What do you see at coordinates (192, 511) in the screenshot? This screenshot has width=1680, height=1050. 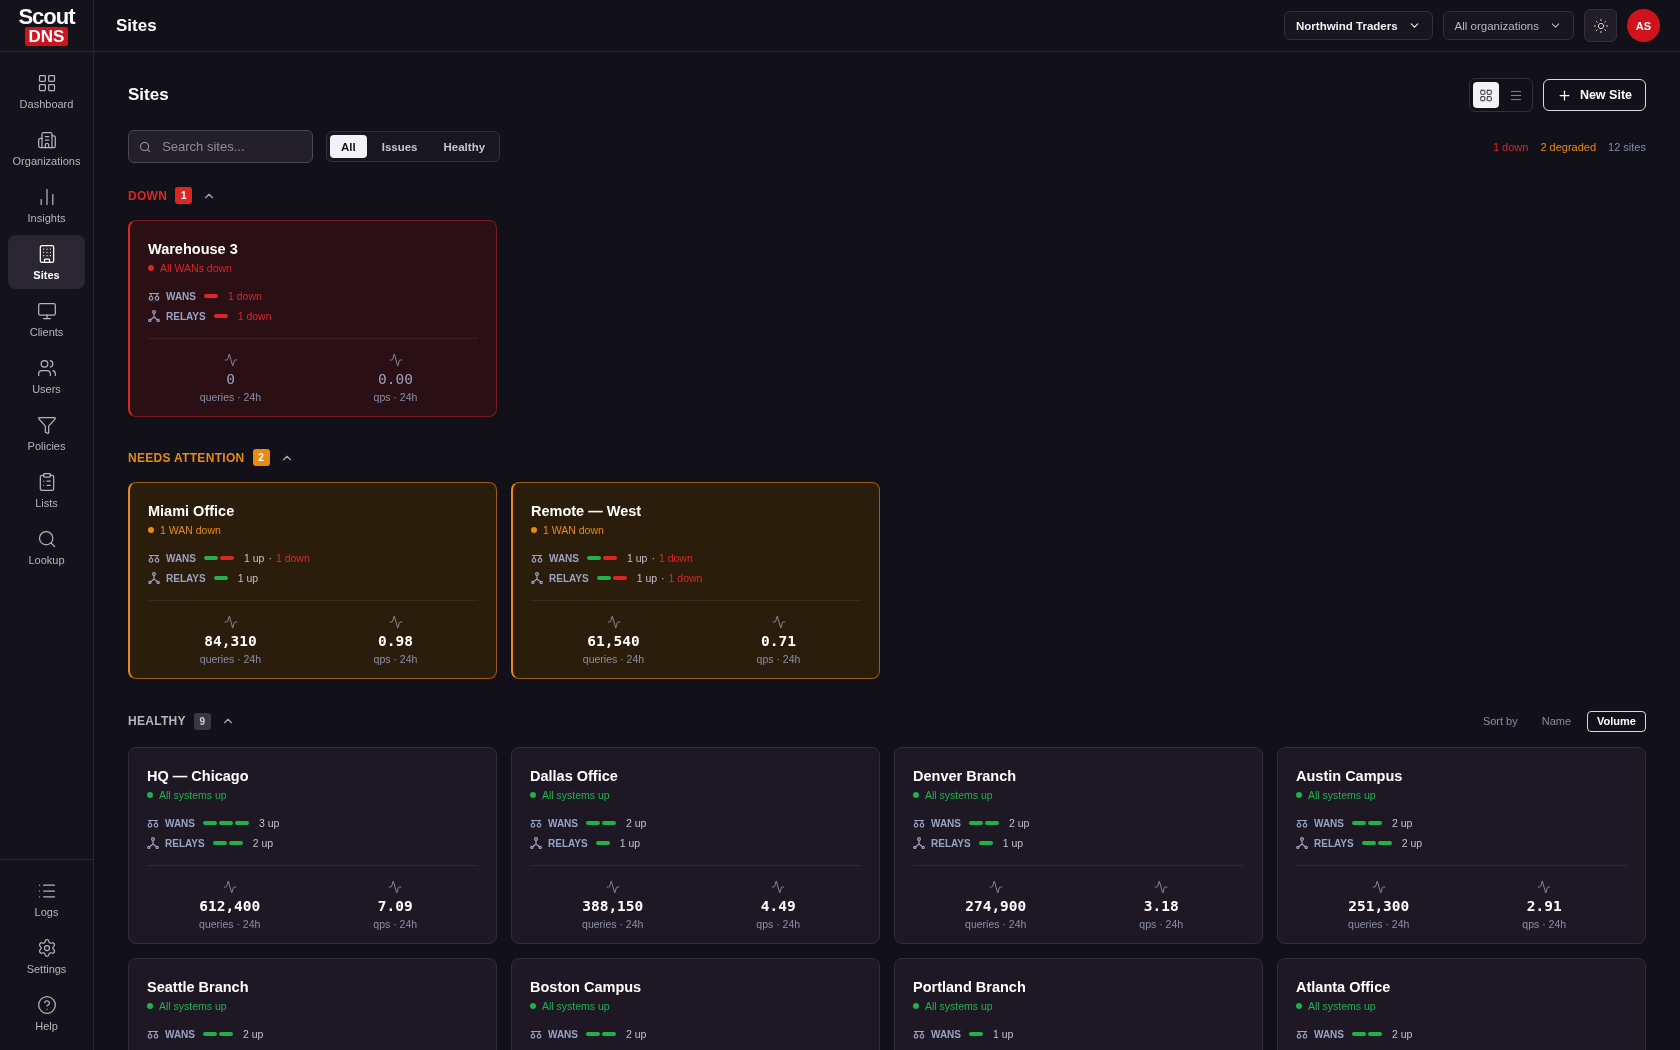 I see `site-name: Miami Office` at bounding box center [192, 511].